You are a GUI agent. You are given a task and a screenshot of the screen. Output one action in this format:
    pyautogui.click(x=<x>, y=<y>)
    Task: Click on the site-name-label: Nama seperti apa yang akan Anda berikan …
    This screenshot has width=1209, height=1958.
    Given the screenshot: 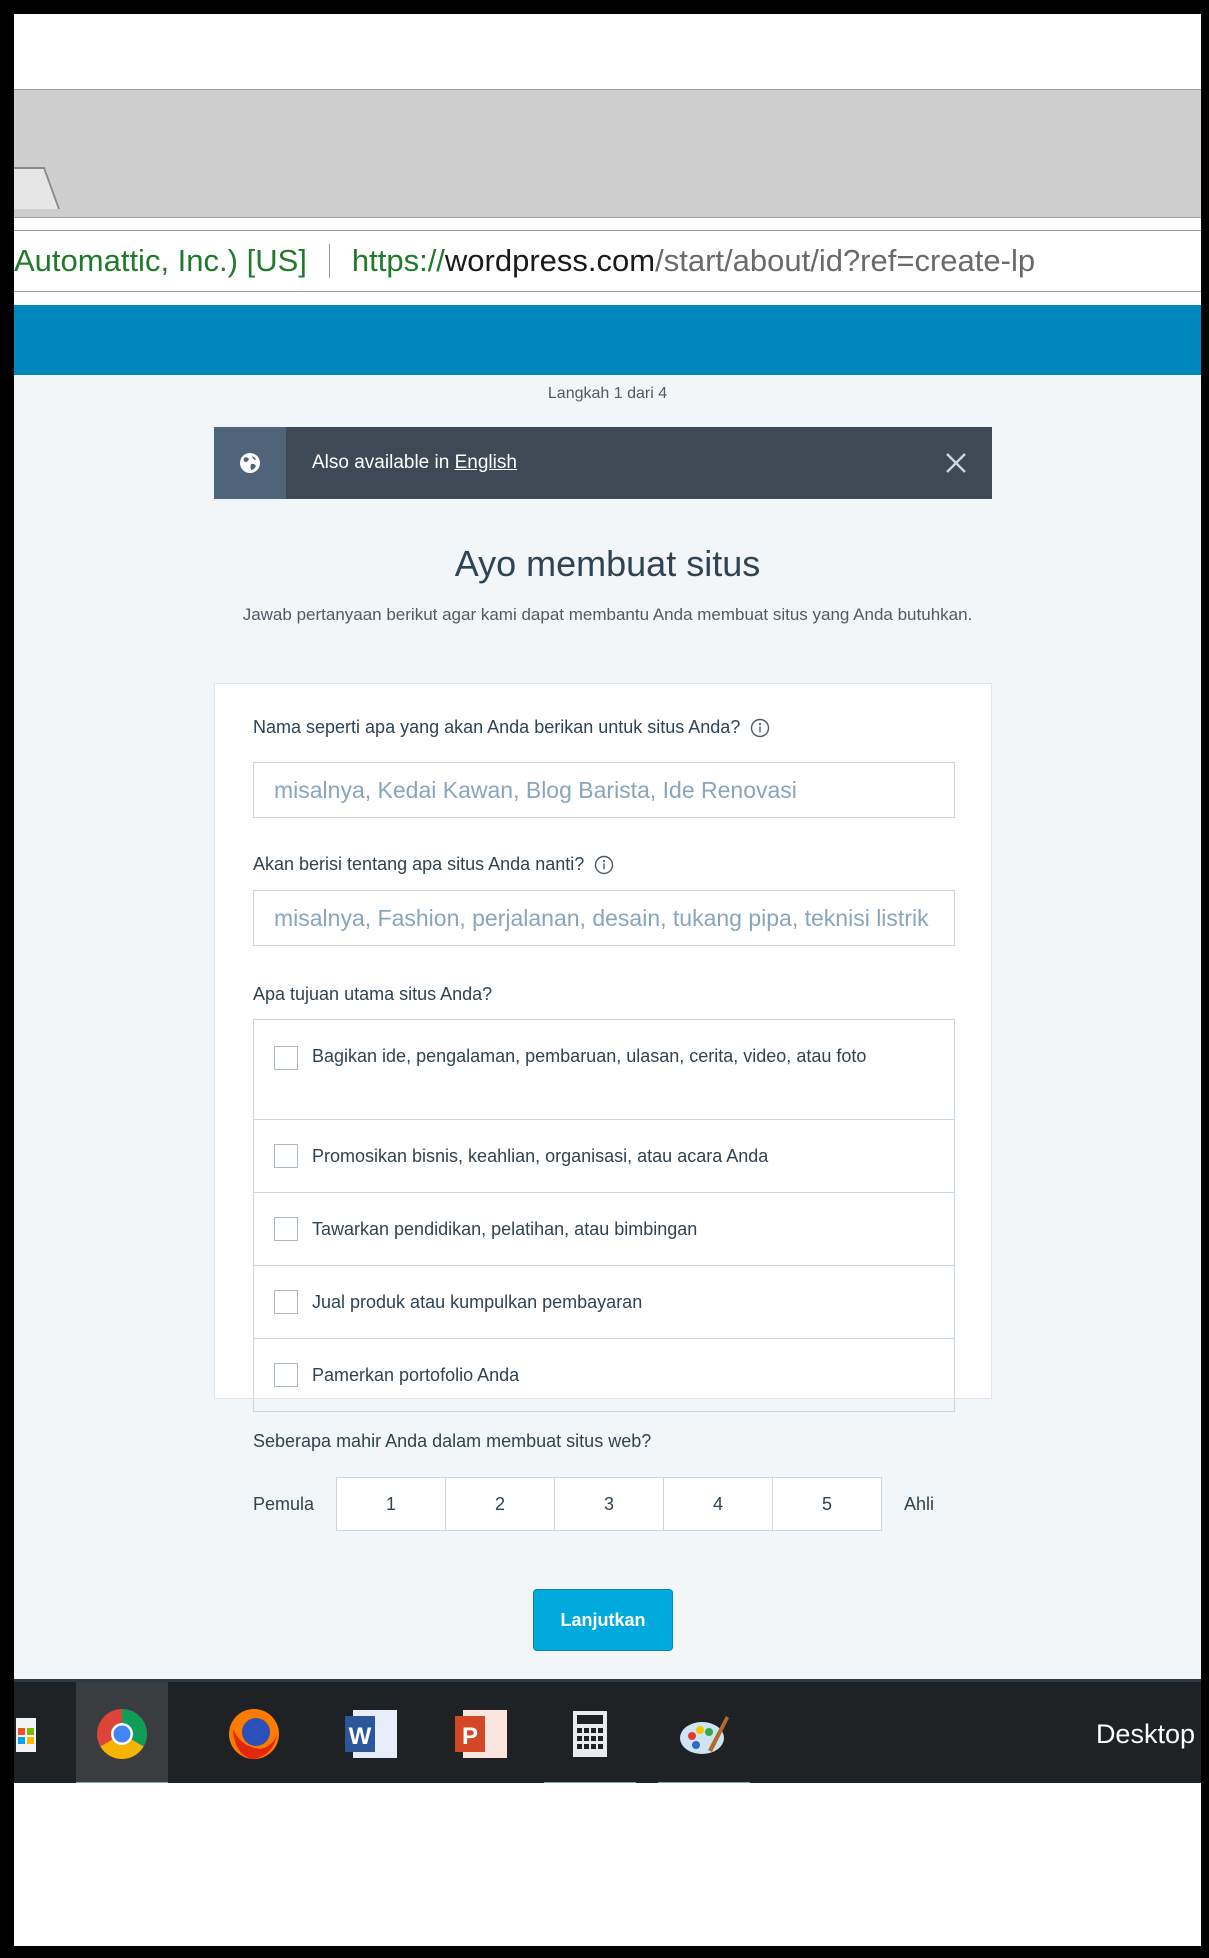 What is the action you would take?
    pyautogui.click(x=511, y=727)
    